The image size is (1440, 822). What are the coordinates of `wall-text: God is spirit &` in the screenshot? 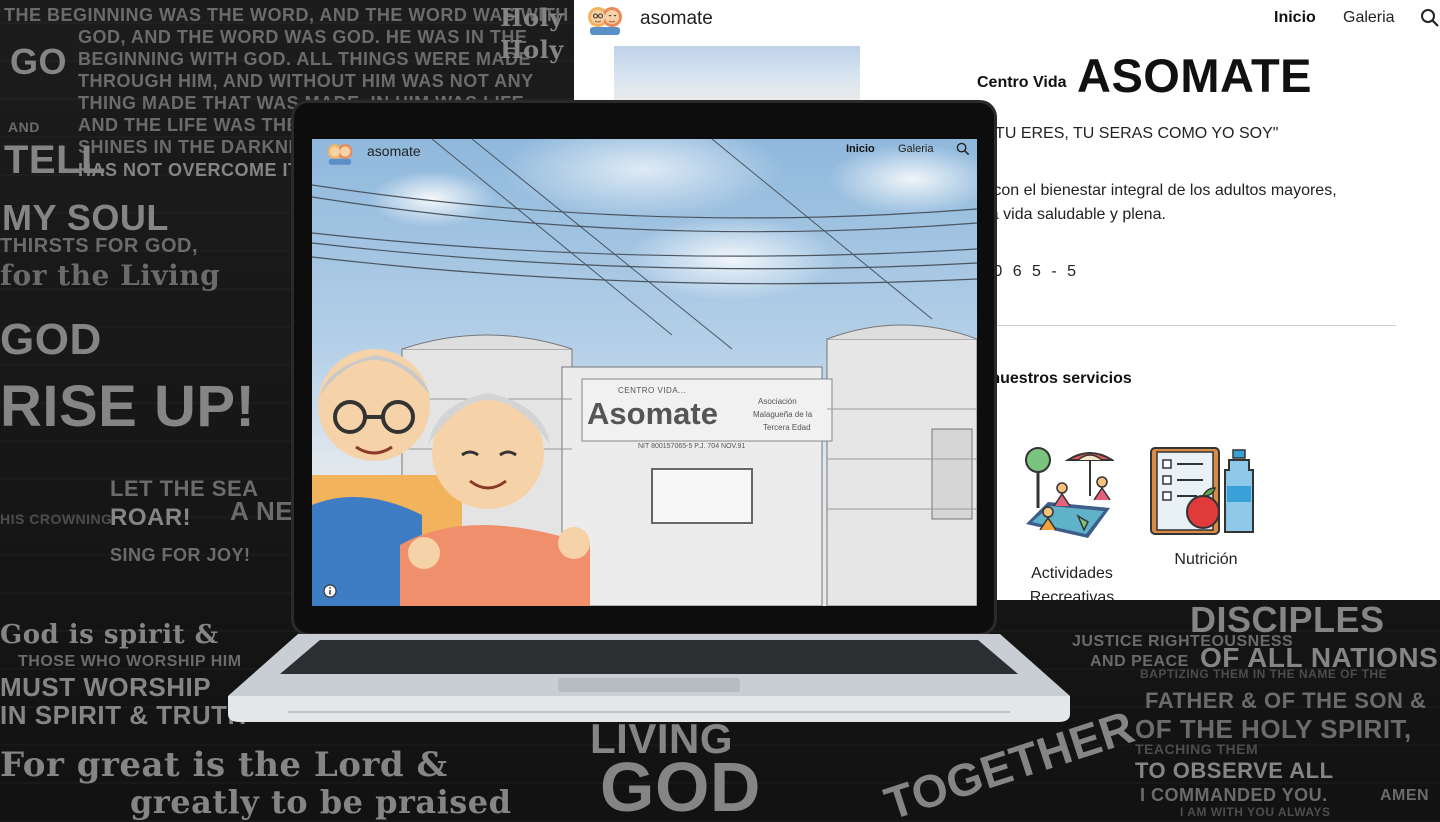 It's located at (109, 635).